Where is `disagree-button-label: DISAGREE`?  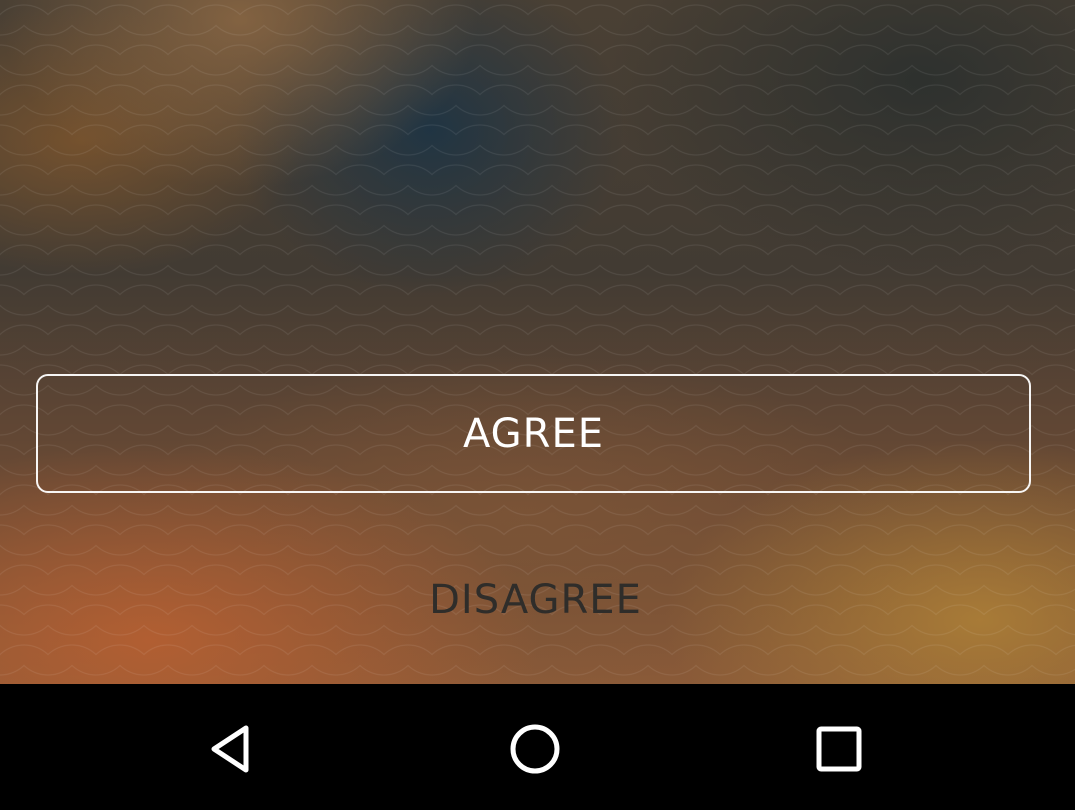
disagree-button-label: DISAGREE is located at coordinates (535, 600).